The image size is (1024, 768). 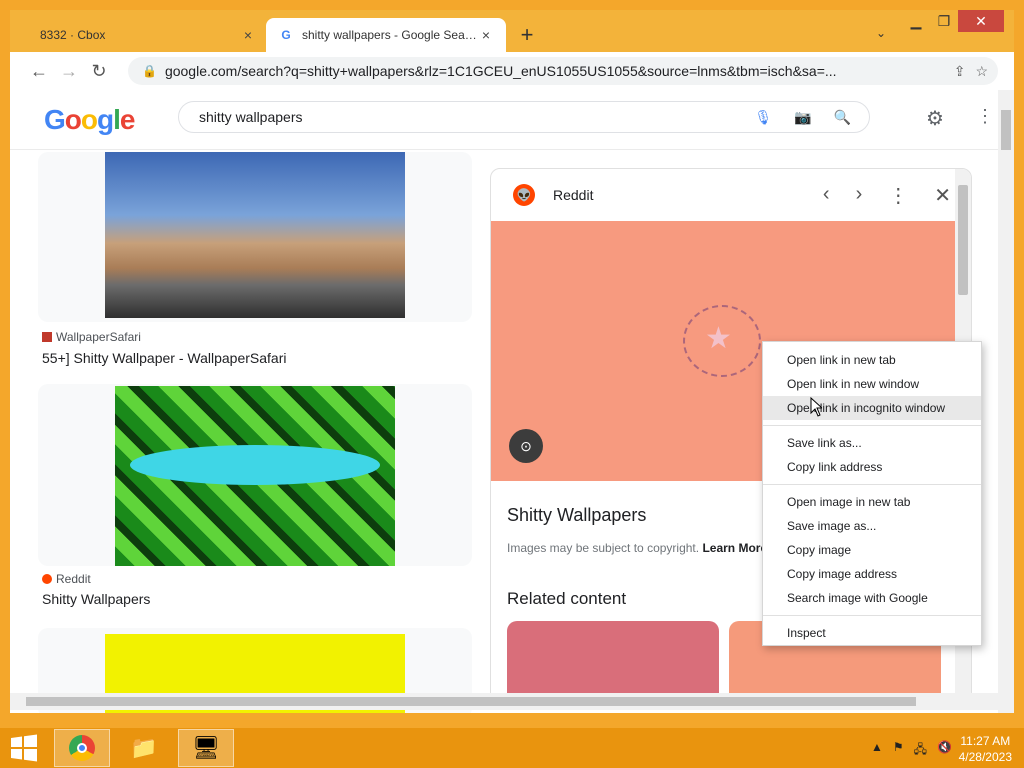 I want to click on page-scroll-thumb, so click(x=1006, y=130).